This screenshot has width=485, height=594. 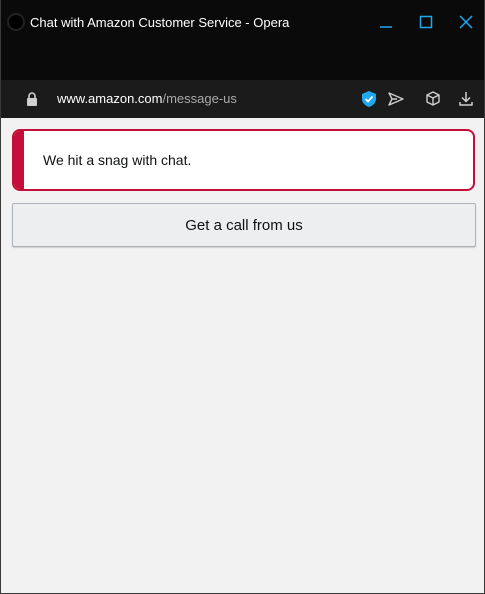 I want to click on close-icon, so click(x=466, y=22).